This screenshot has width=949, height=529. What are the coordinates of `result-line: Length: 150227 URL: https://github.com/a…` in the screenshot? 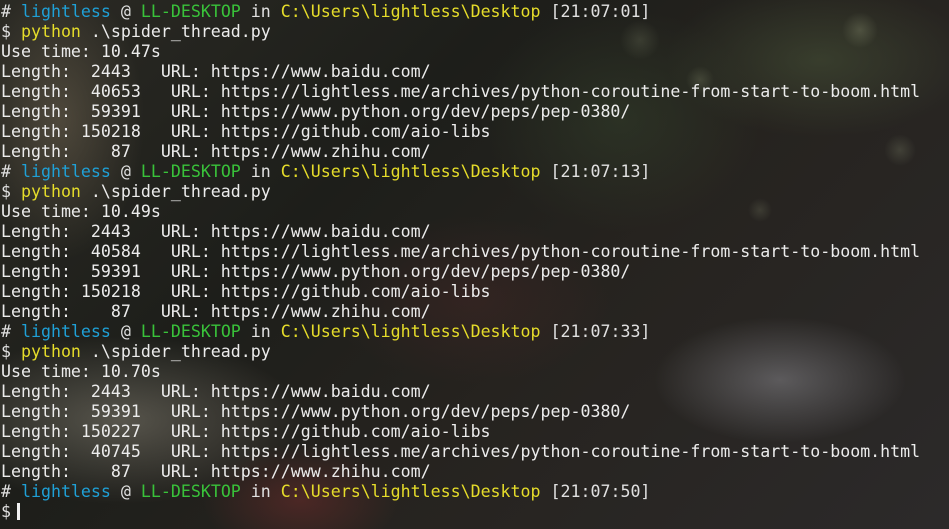 It's located at (475, 432).